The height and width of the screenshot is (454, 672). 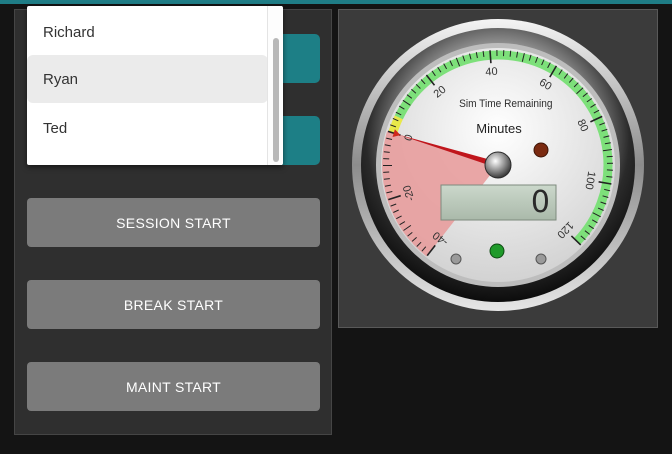 I want to click on gauge-digital-readout: 0, so click(x=540, y=202).